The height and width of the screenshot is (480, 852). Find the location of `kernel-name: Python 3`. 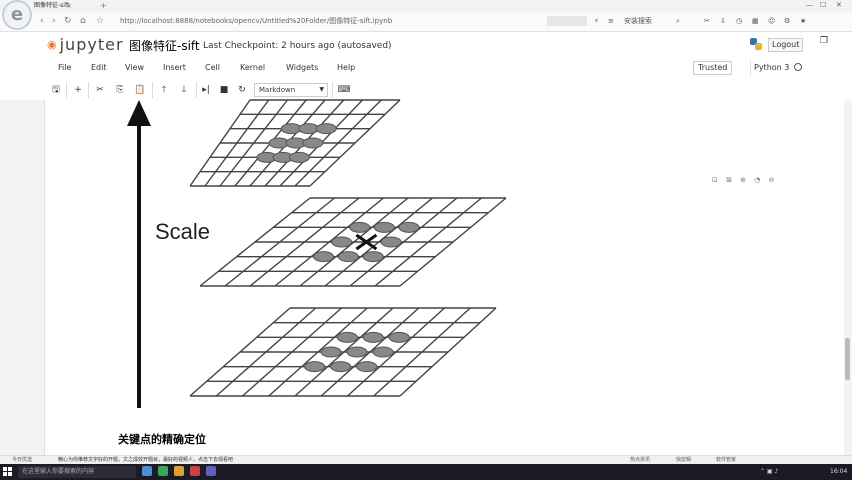

kernel-name: Python 3 is located at coordinates (772, 67).